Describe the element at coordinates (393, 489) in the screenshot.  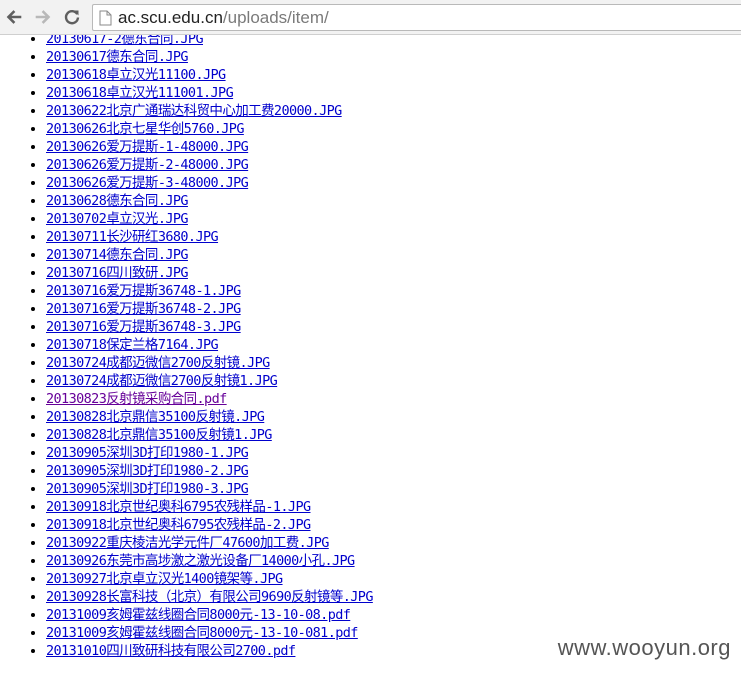
I see `list-item: 20130905深圳3D打印1980-3.JPG` at that location.